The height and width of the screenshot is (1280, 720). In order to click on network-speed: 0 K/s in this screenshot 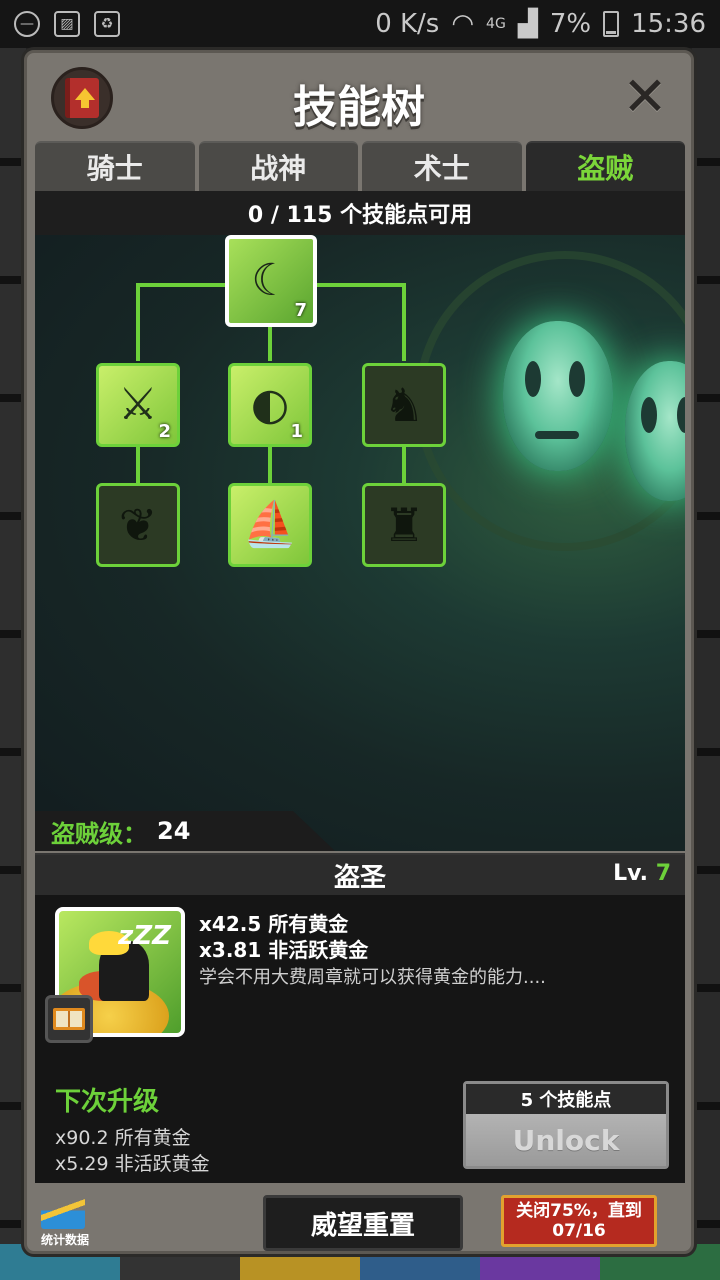, I will do `click(407, 24)`.